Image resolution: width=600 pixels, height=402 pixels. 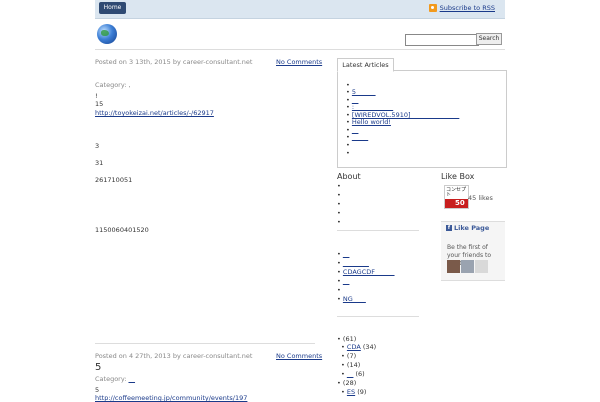 What do you see at coordinates (339, 290) in the screenshot?
I see `link-item: •` at bounding box center [339, 290].